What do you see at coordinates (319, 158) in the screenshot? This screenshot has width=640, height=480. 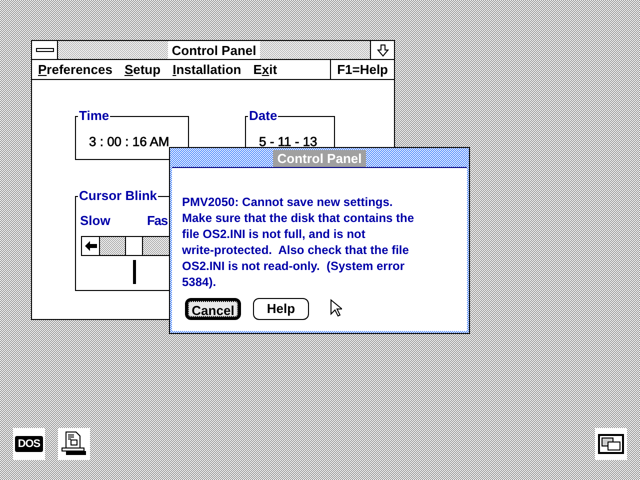 I see `dialog-title: Control Panel` at bounding box center [319, 158].